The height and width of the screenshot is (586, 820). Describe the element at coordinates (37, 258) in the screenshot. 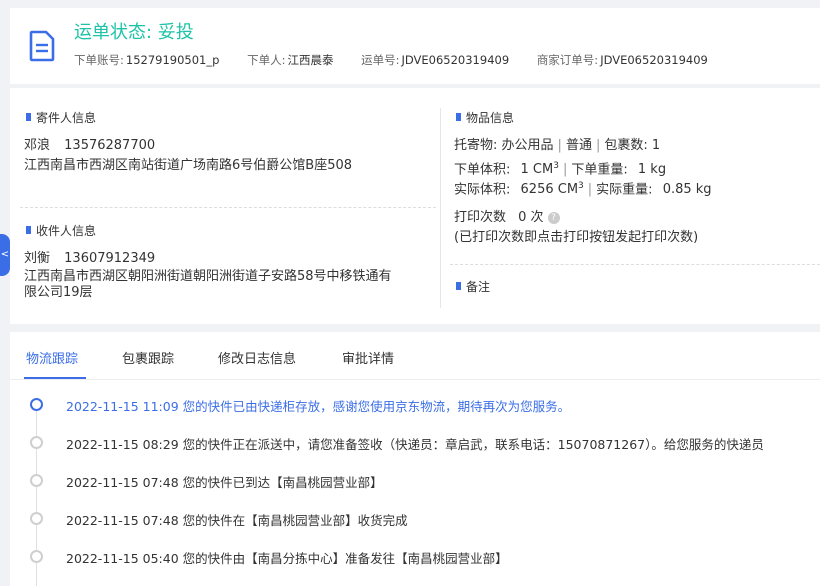

I see `receiver-name: 刘衡` at that location.